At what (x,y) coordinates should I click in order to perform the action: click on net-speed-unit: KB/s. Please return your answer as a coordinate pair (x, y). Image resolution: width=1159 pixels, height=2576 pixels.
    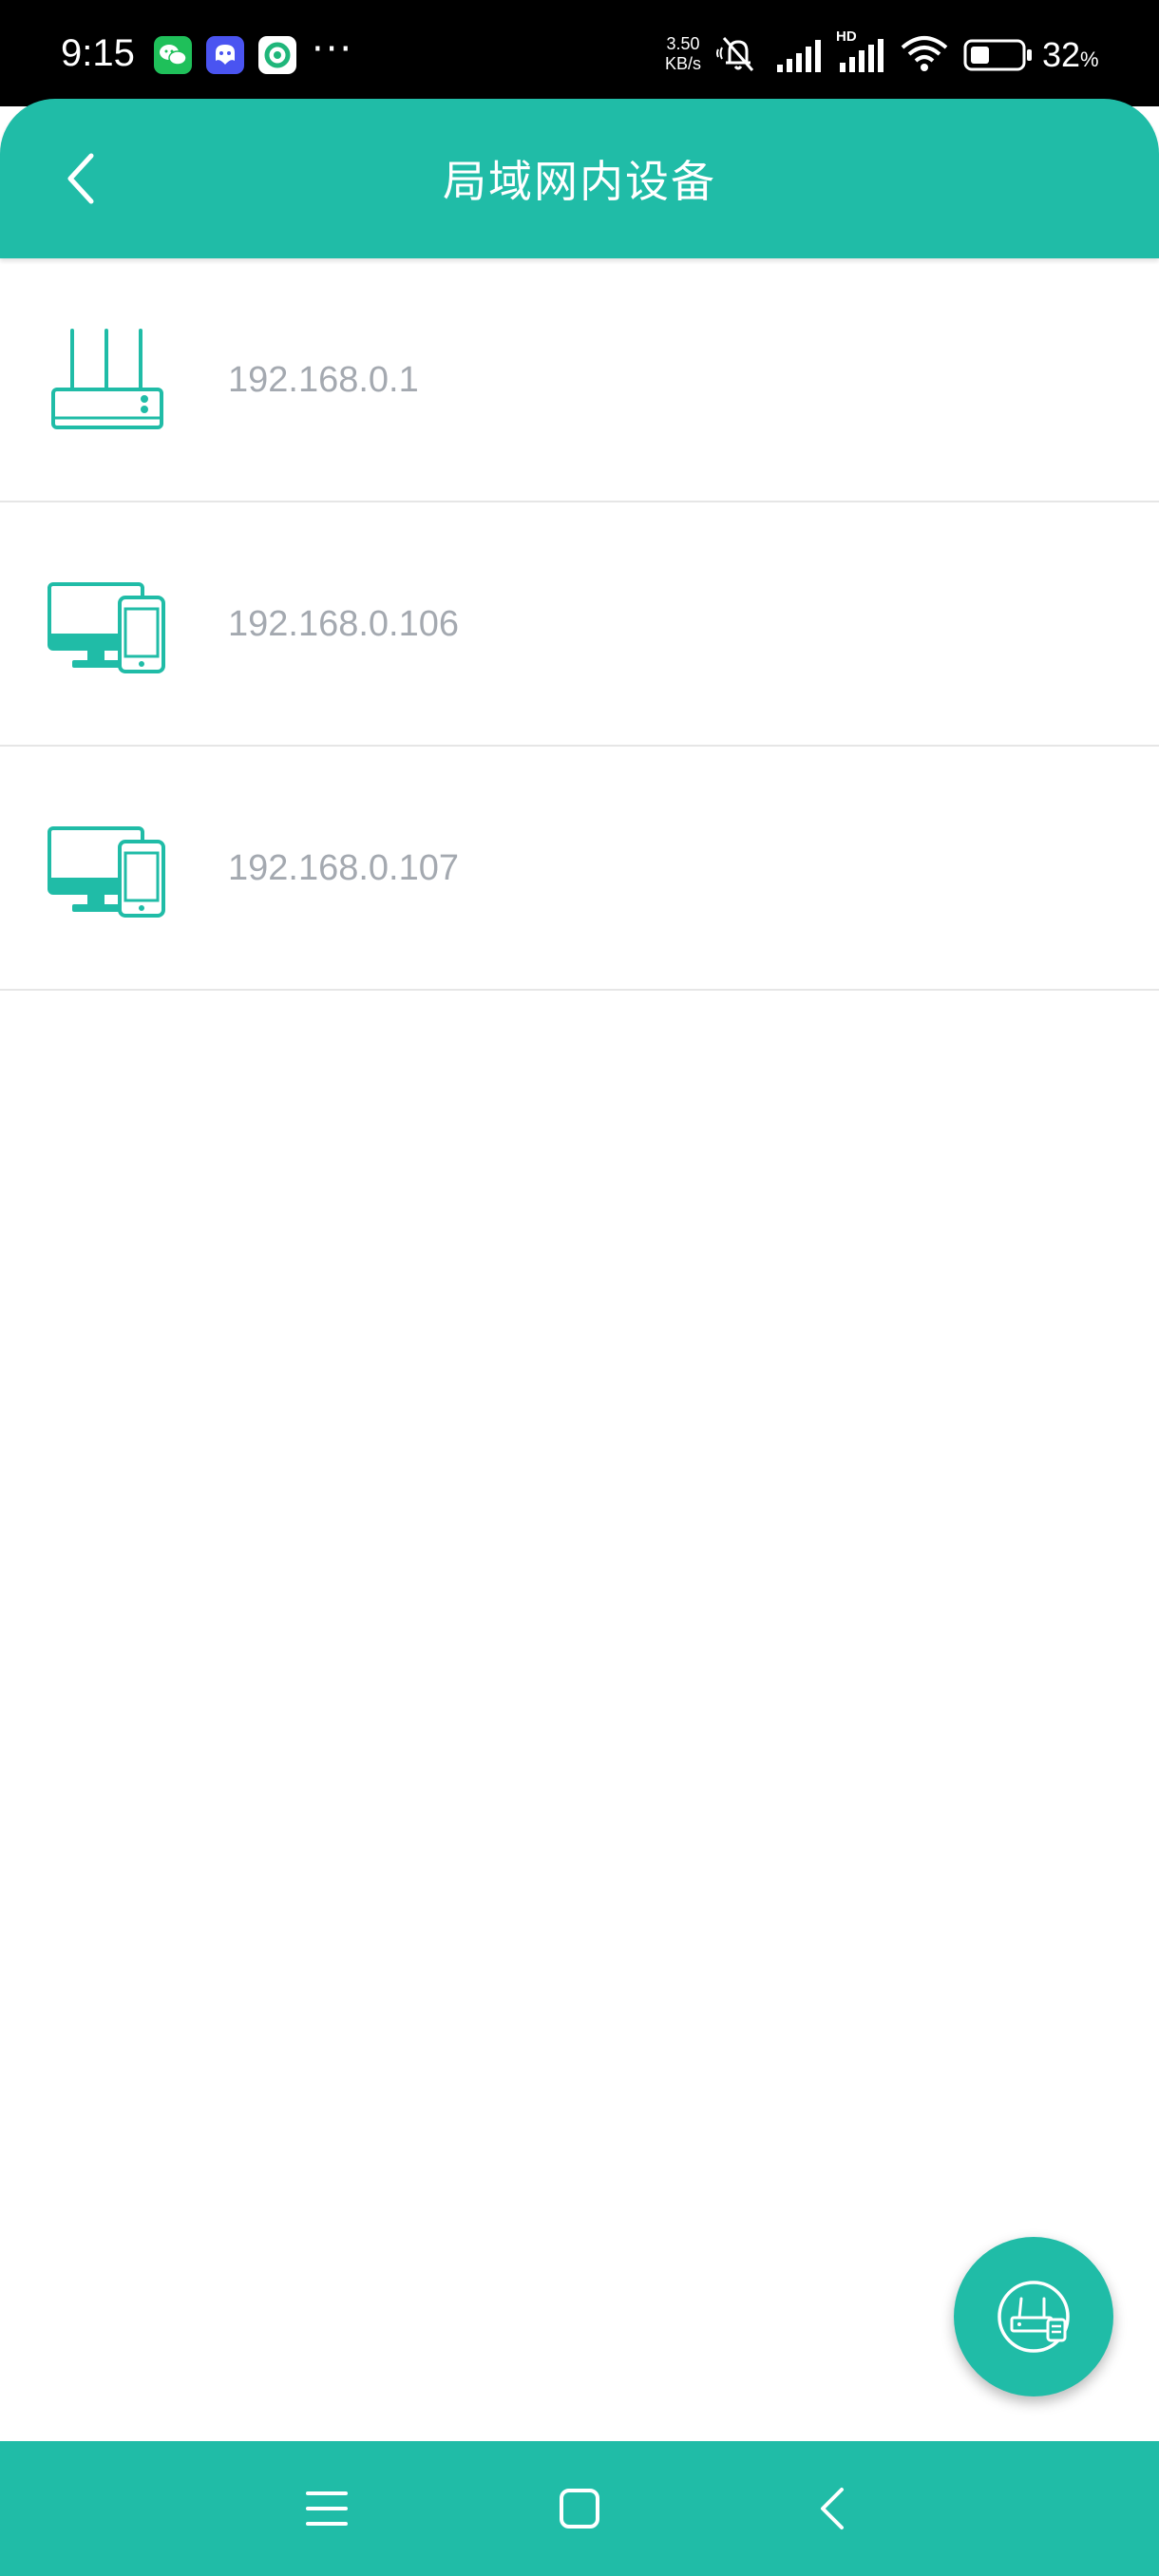
    Looking at the image, I should click on (682, 63).